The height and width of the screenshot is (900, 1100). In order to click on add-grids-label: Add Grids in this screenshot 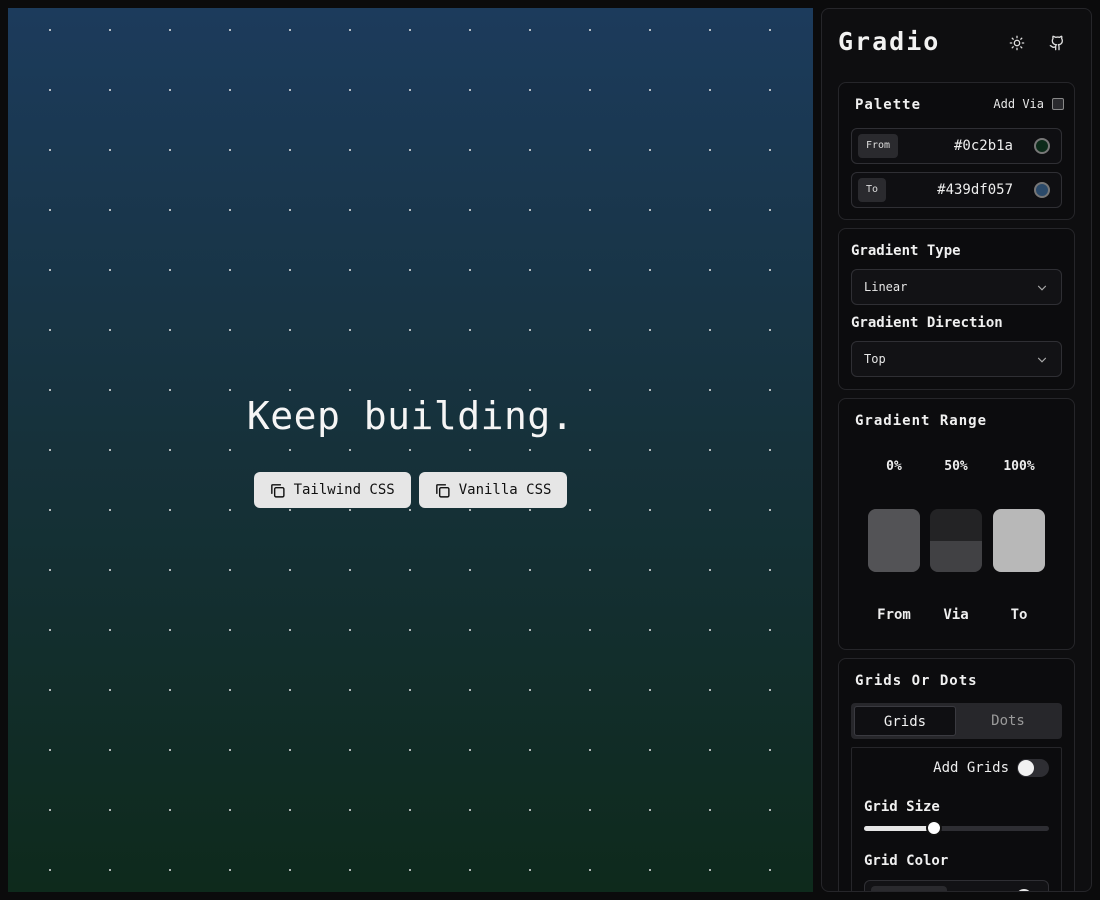, I will do `click(971, 768)`.